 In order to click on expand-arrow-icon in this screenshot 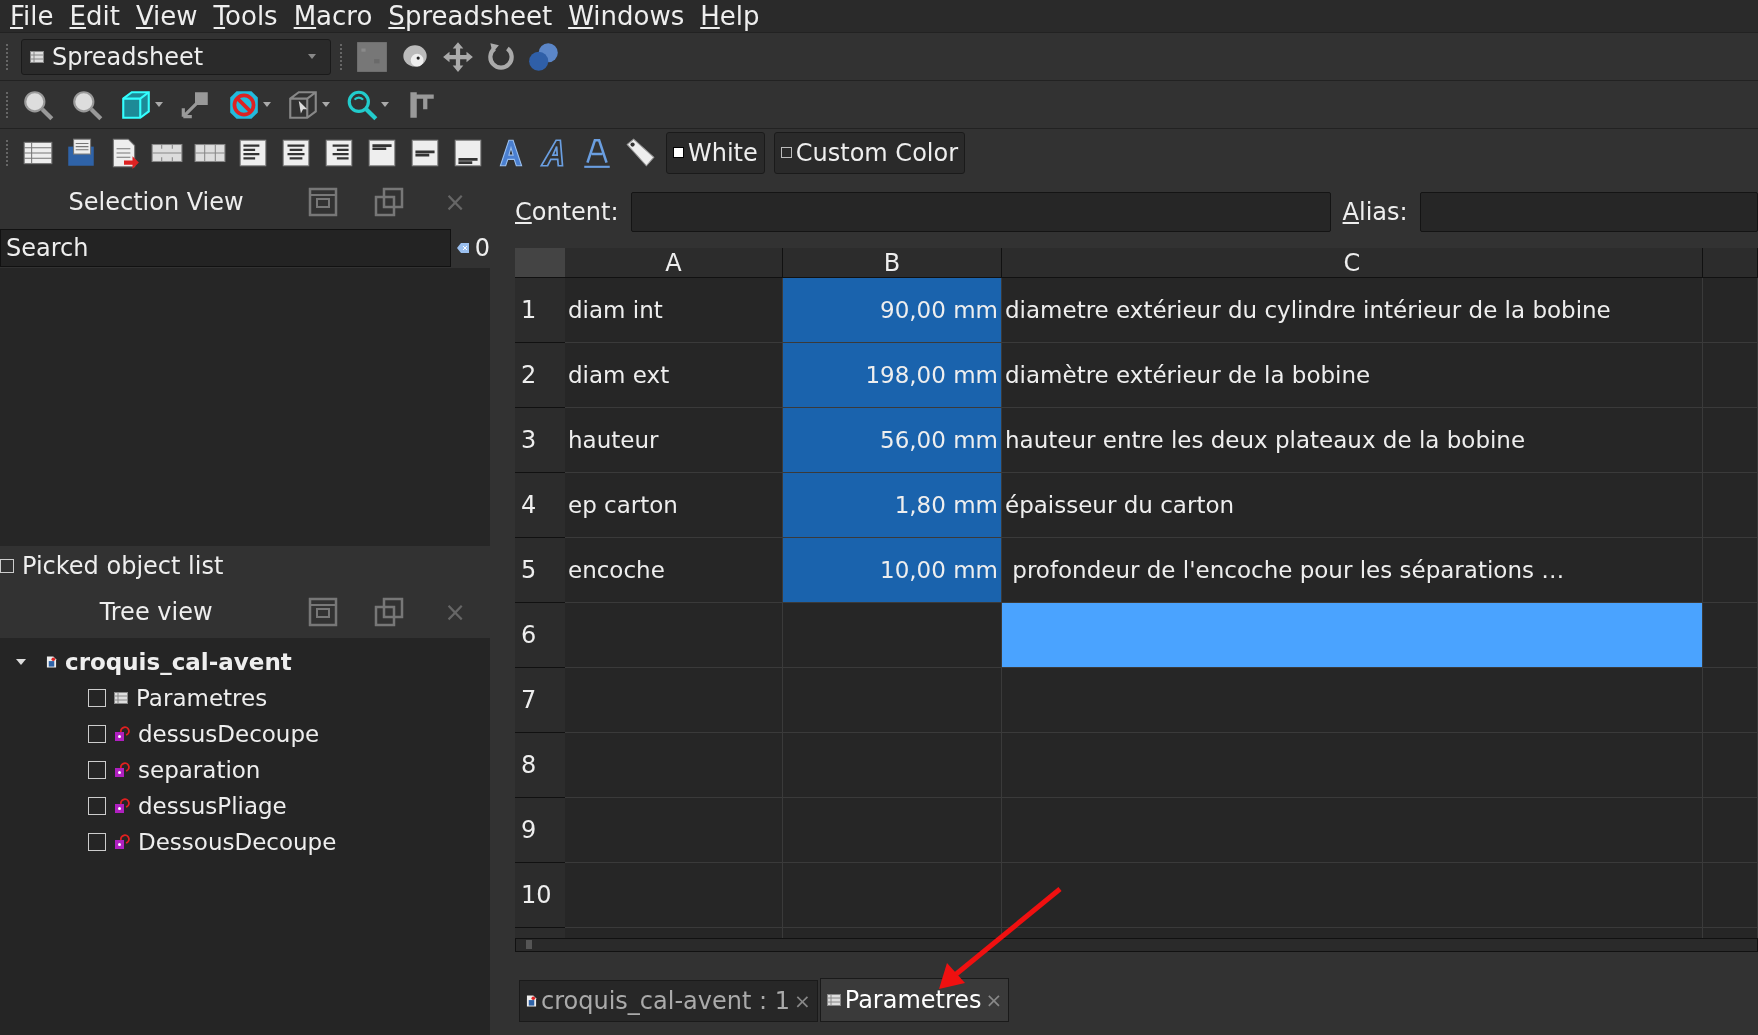, I will do `click(21, 662)`.